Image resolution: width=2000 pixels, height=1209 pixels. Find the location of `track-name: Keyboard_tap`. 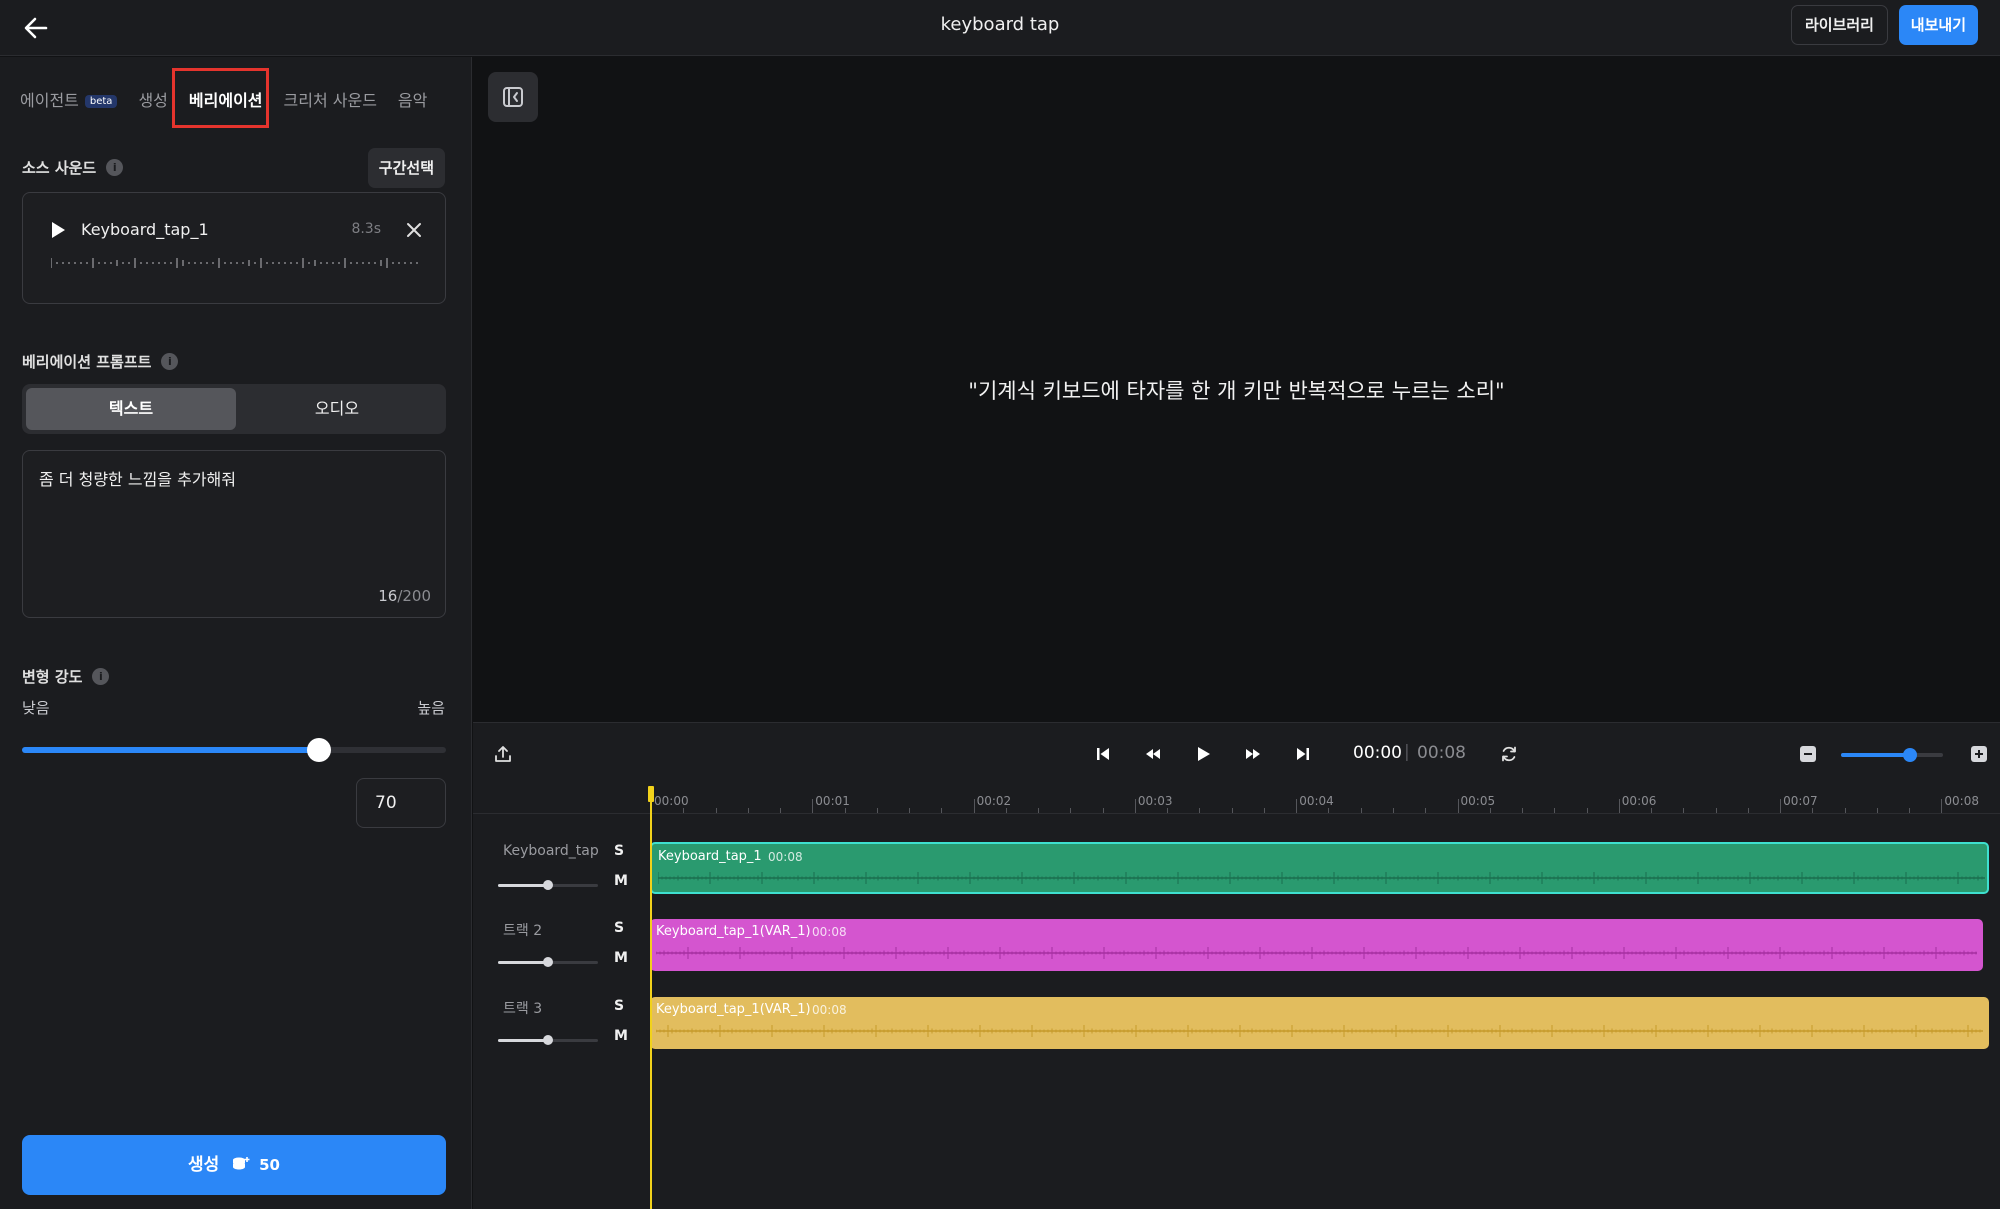

track-name: Keyboard_tap is located at coordinates (551, 851).